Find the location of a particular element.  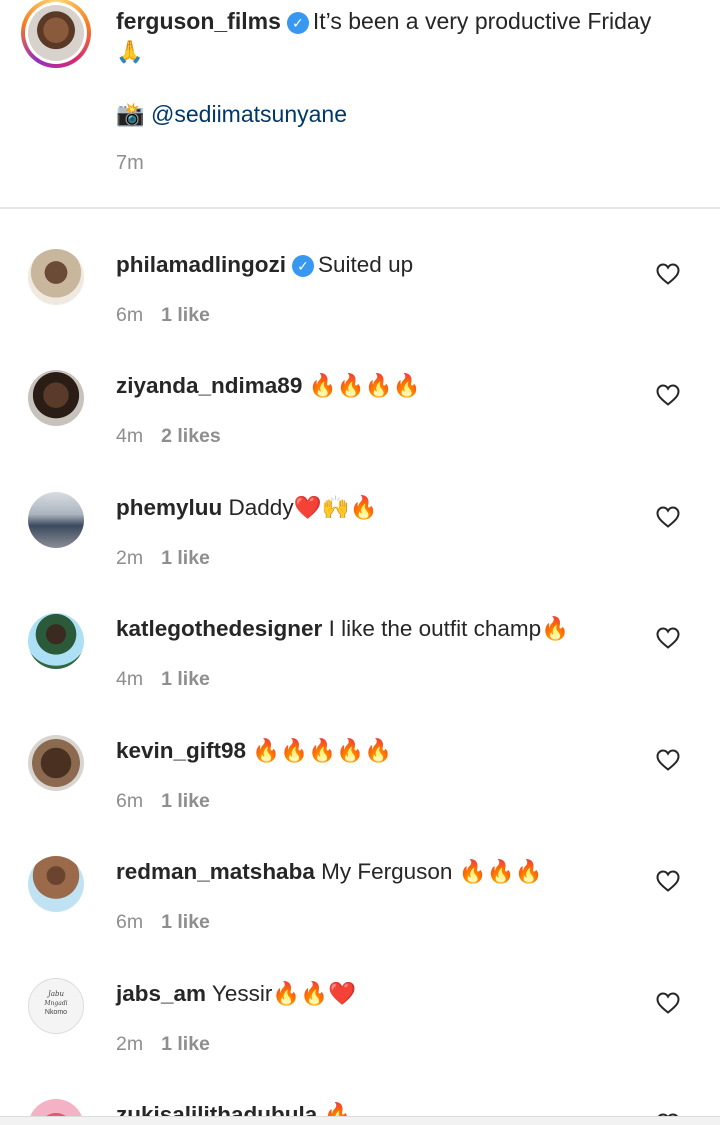

comment-text: My Ferguson 🔥🔥🔥 is located at coordinates (432, 871).